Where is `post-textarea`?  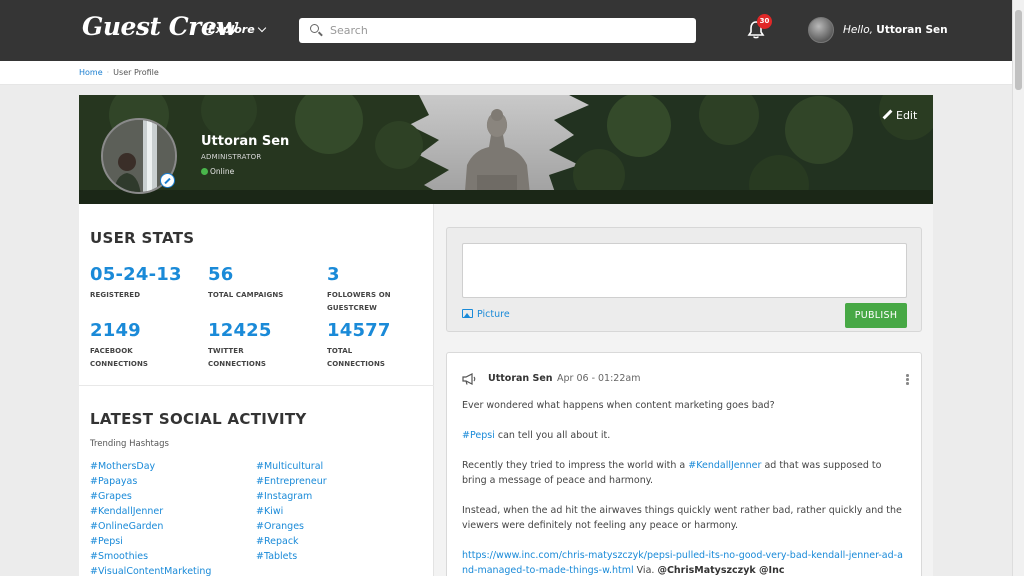 post-textarea is located at coordinates (684, 270).